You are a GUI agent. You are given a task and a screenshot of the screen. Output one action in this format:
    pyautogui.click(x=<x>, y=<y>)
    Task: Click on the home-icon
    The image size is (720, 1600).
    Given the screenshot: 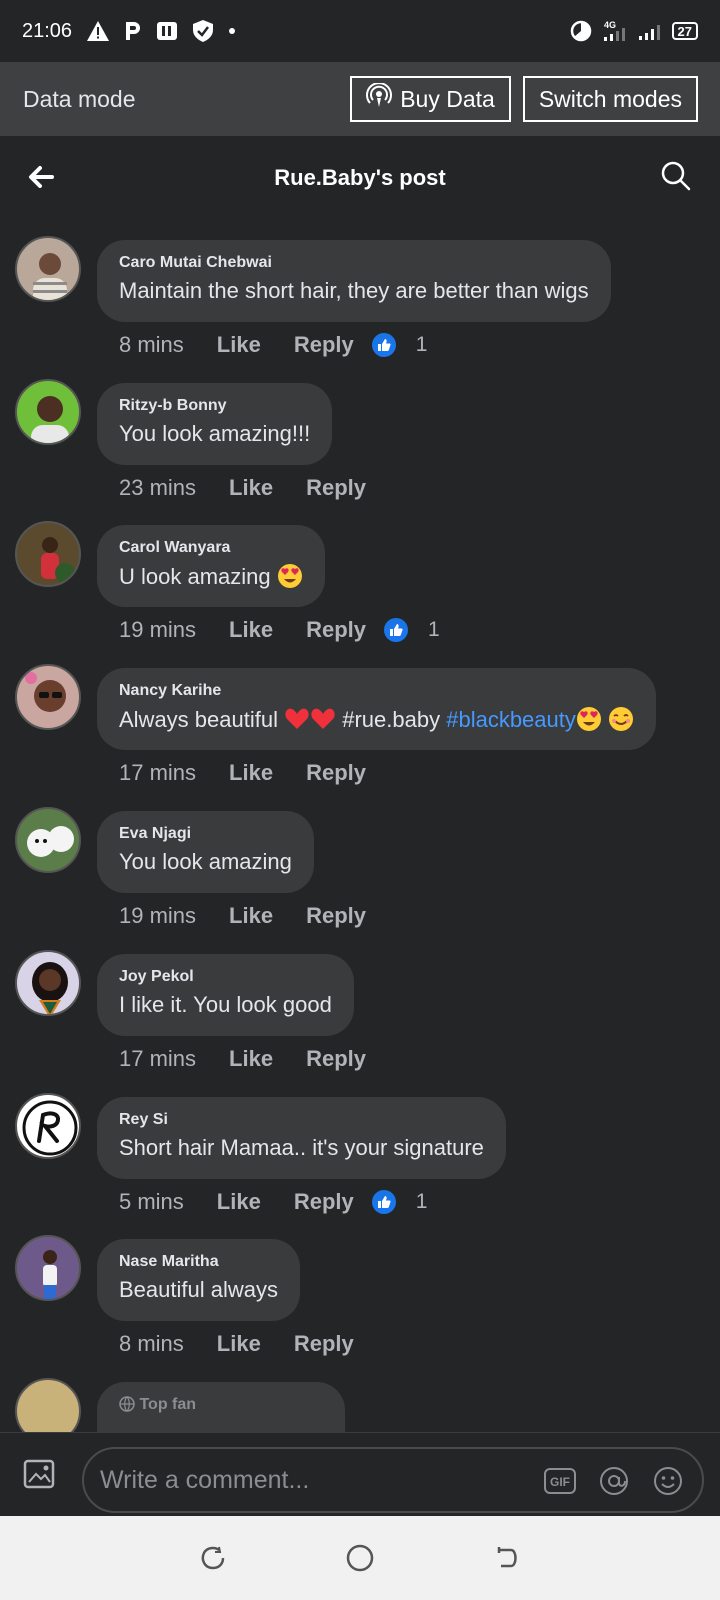 What is the action you would take?
    pyautogui.click(x=360, y=1558)
    